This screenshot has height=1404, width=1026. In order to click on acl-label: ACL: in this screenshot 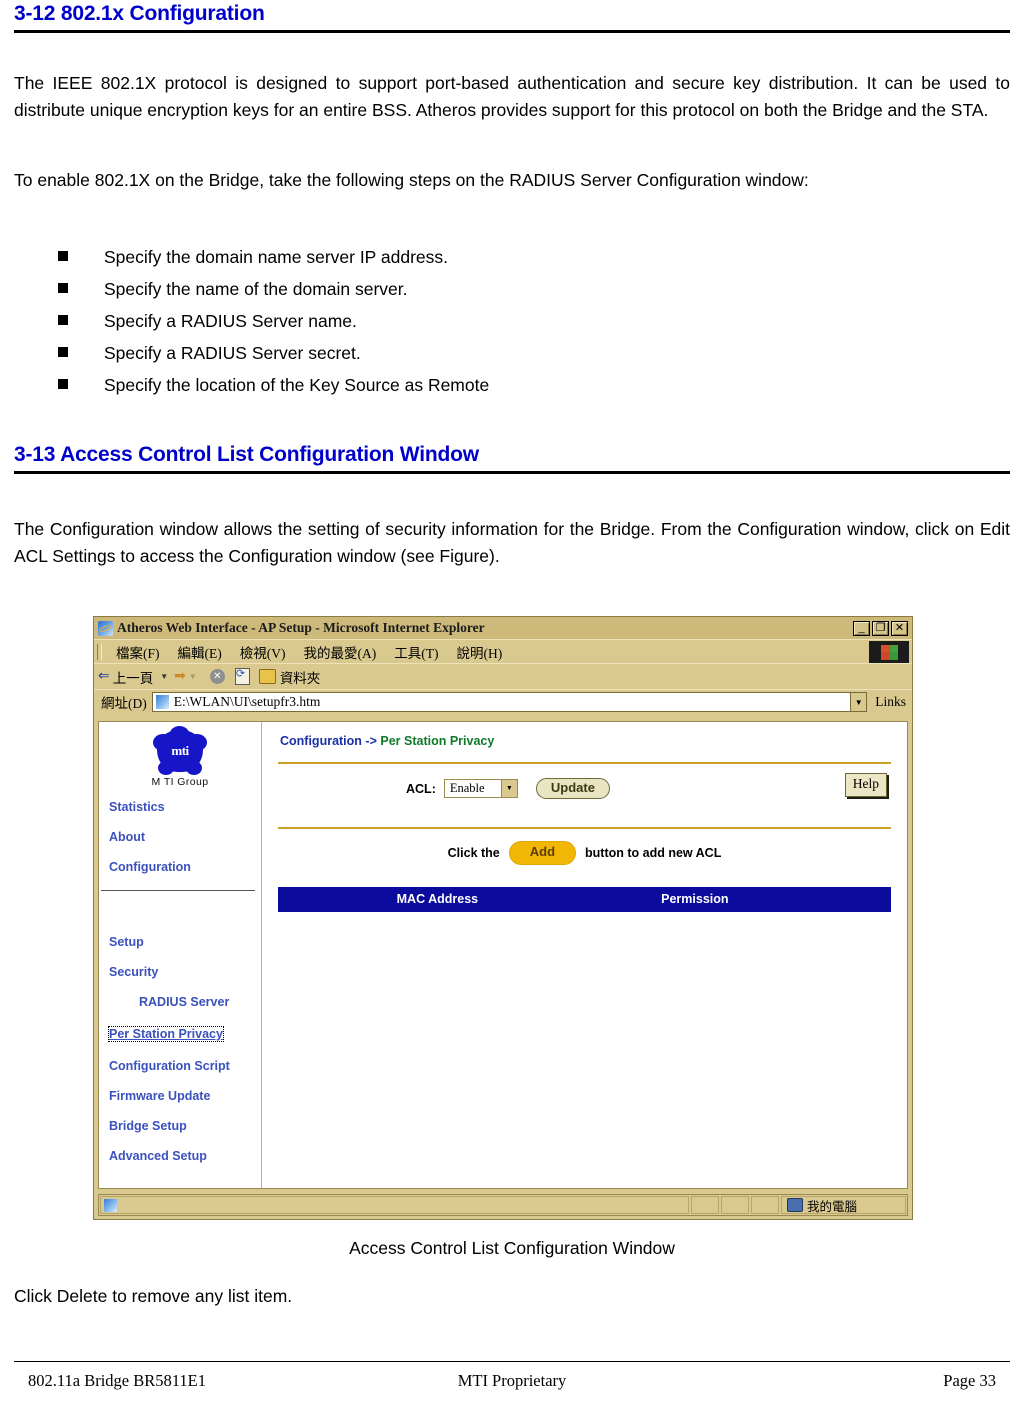, I will do `click(421, 788)`.